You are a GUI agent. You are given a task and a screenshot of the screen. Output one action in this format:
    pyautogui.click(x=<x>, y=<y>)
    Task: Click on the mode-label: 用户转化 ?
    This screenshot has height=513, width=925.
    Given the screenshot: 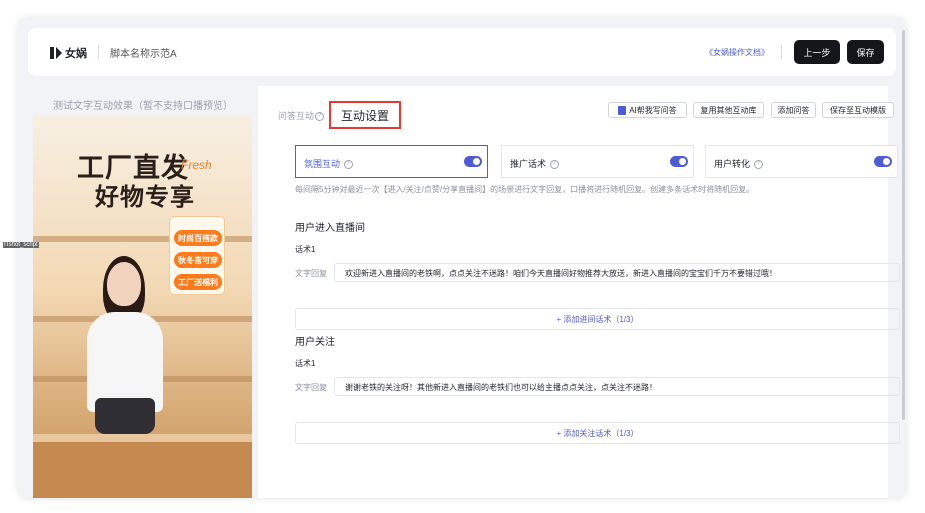 What is the action you would take?
    pyautogui.click(x=738, y=163)
    